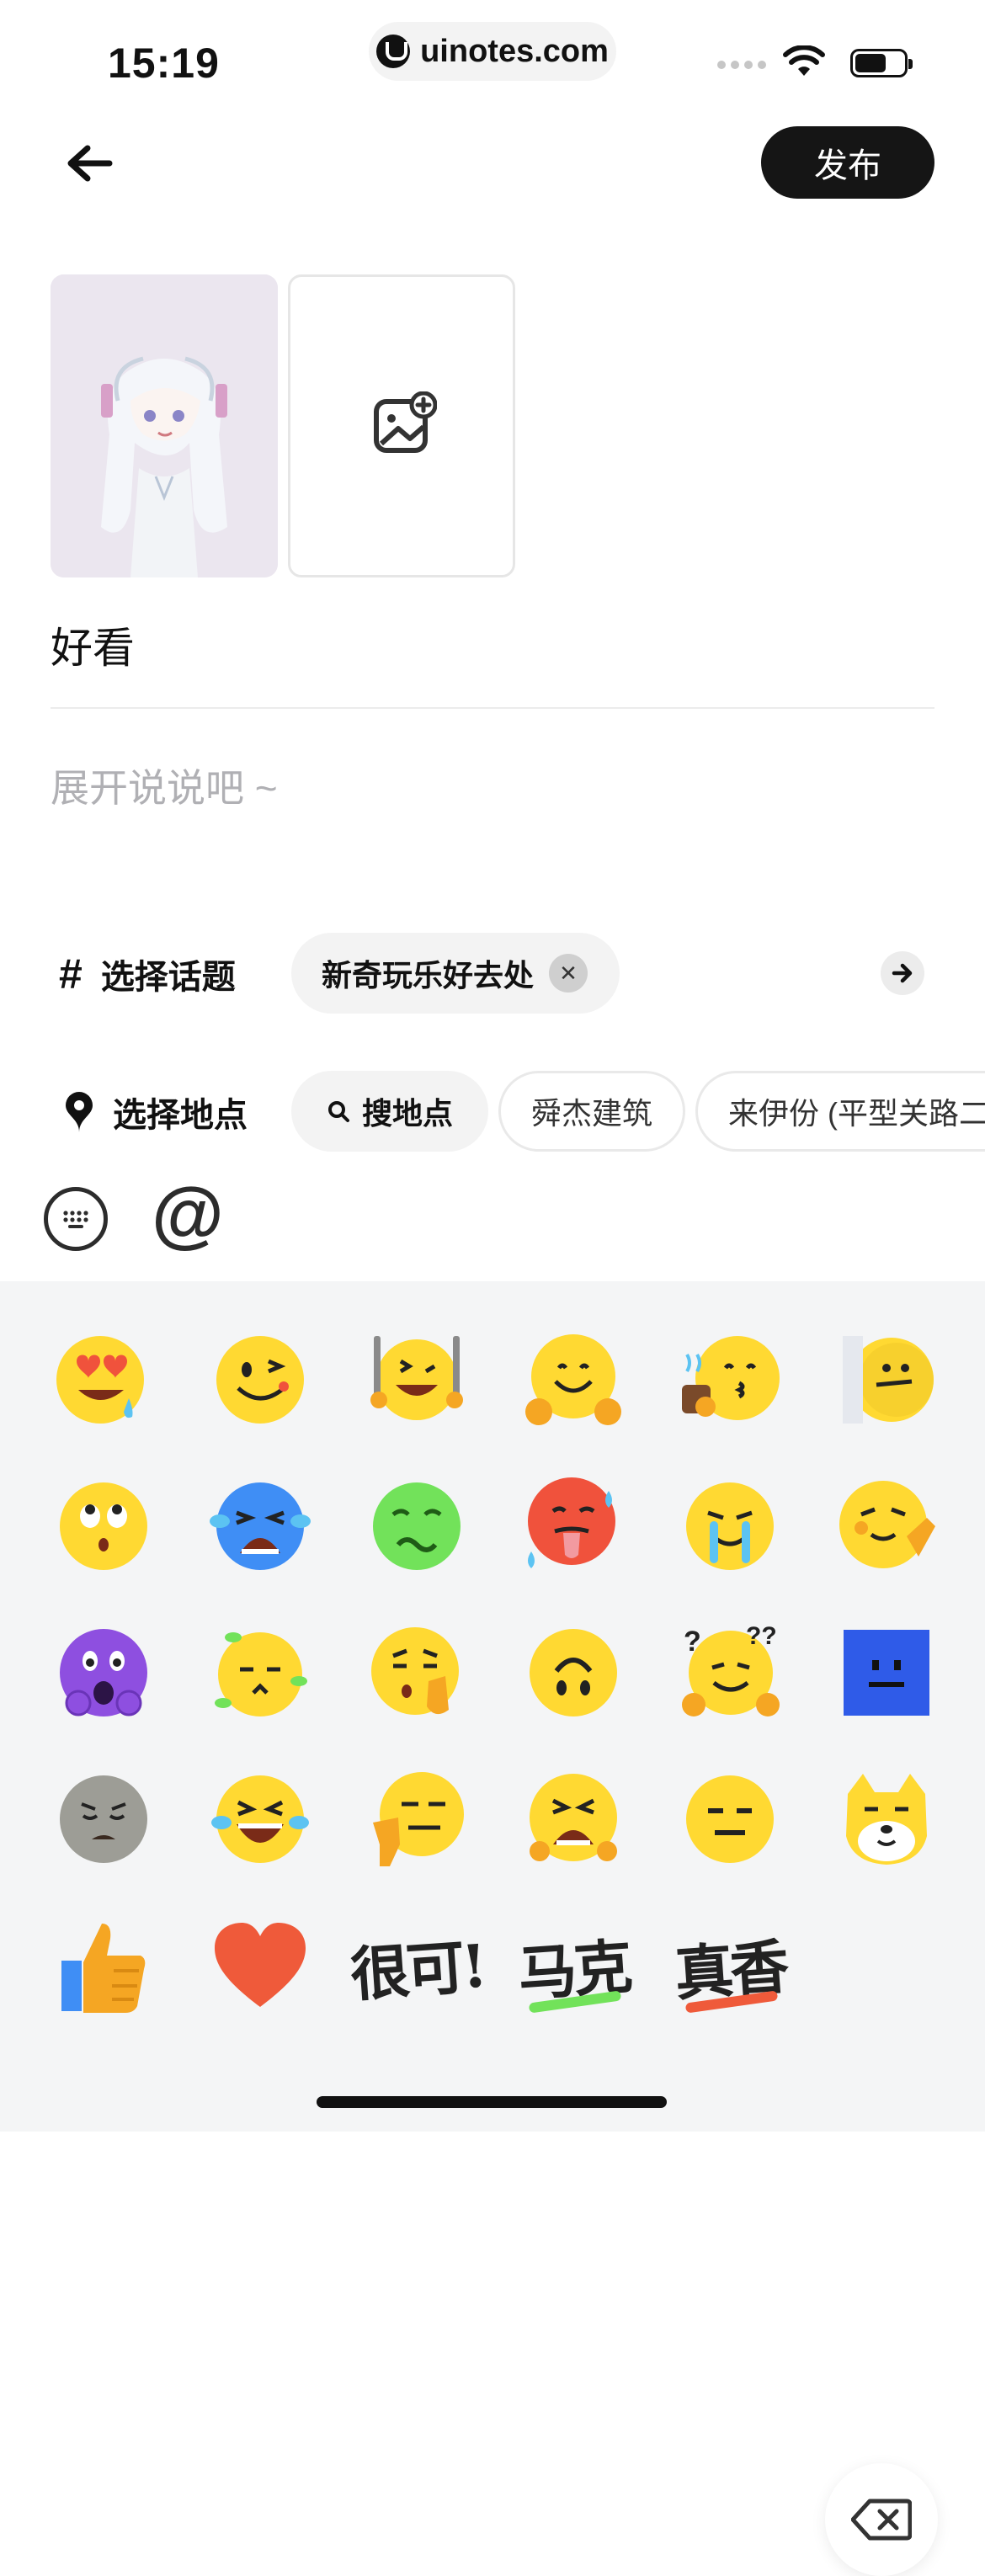  I want to click on emoji-shocked-purple, so click(103, 1673).